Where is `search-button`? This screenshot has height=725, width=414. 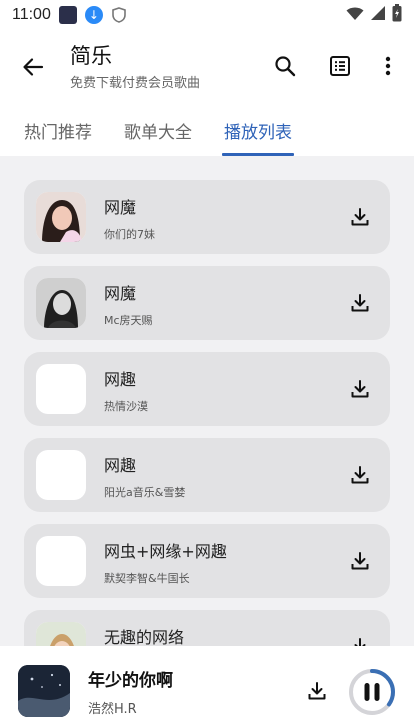
search-button is located at coordinates (285, 66).